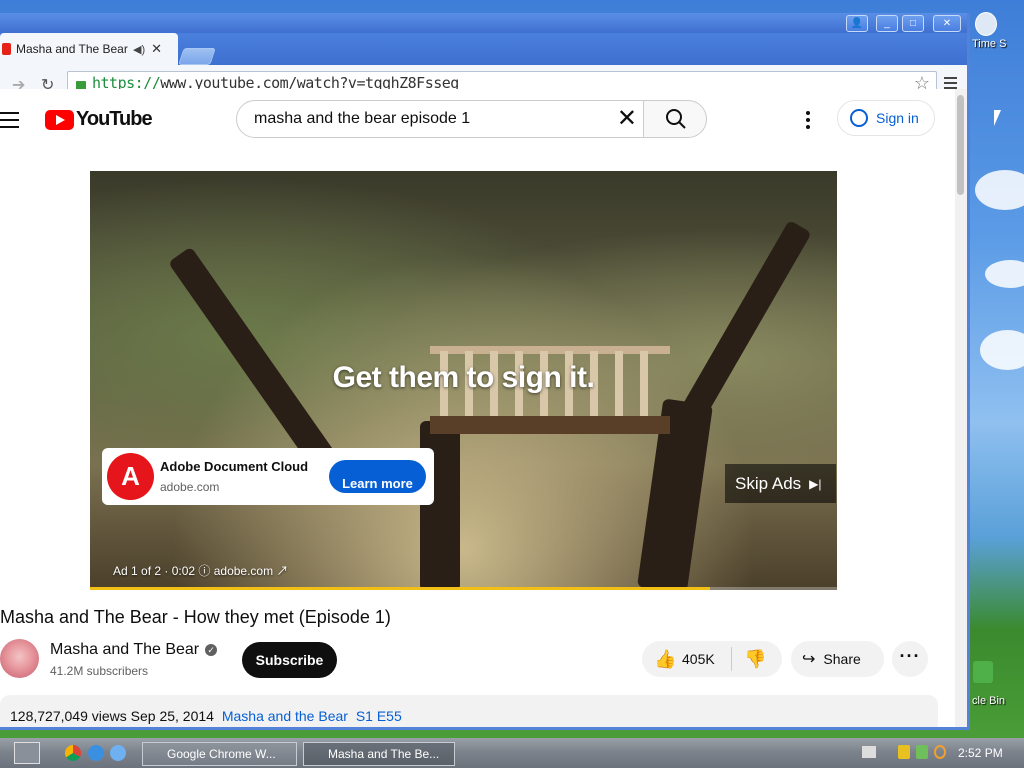  What do you see at coordinates (910, 659) in the screenshot?
I see `more-actions-icon: ···` at bounding box center [910, 659].